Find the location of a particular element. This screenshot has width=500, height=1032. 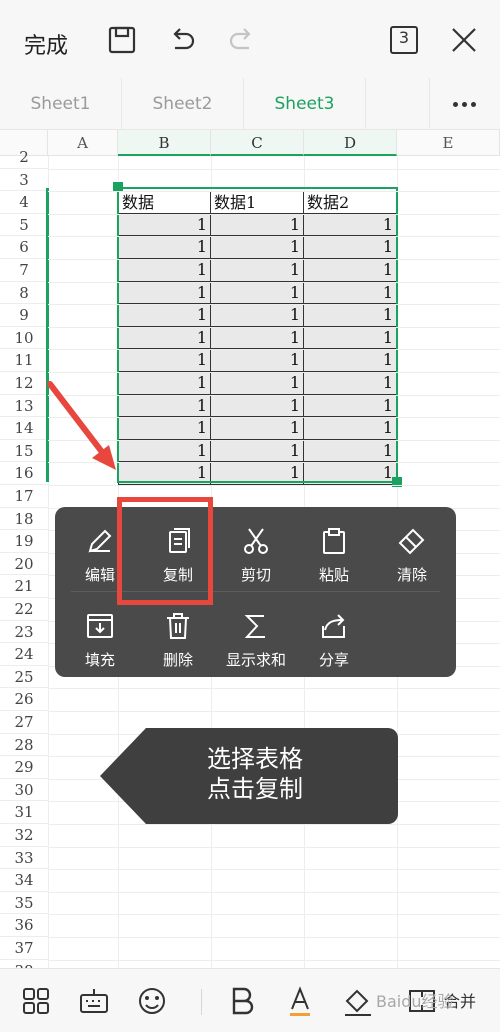

row-header: 37 is located at coordinates (24, 948).